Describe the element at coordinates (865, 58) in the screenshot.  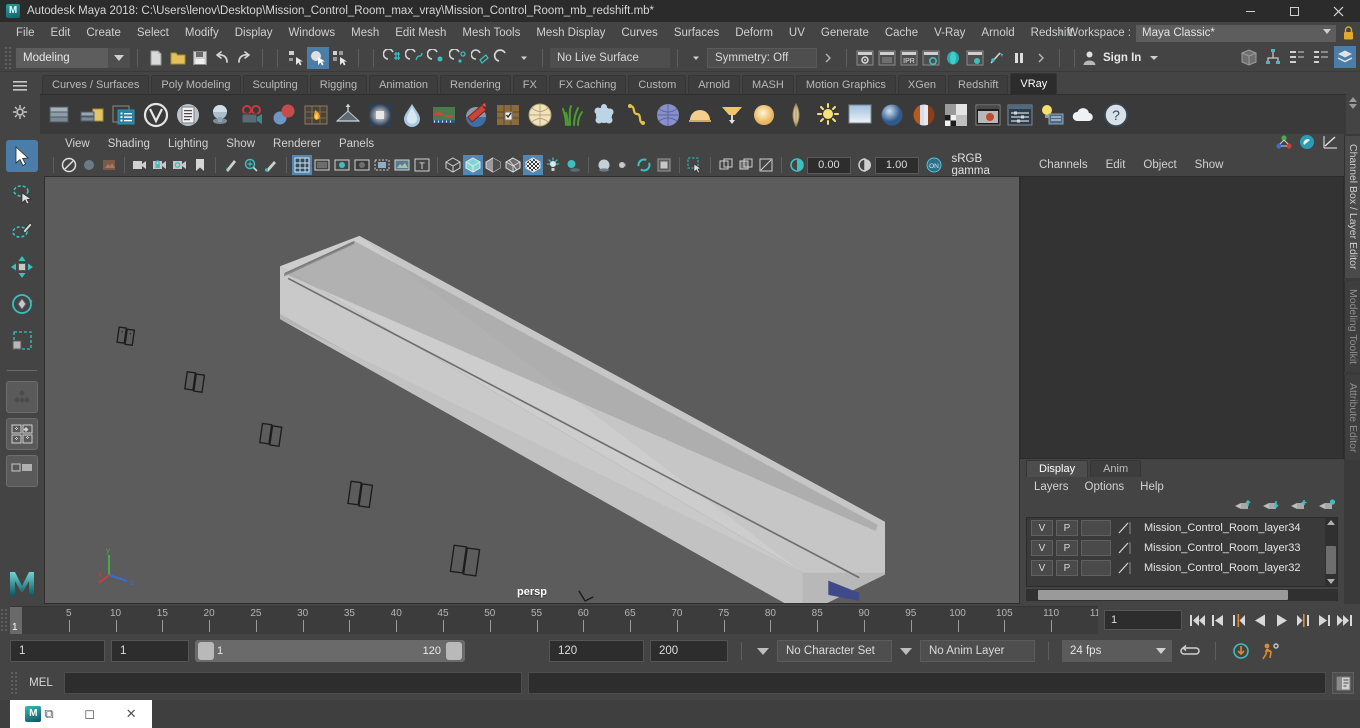
I see `render-current-frame-icon` at that location.